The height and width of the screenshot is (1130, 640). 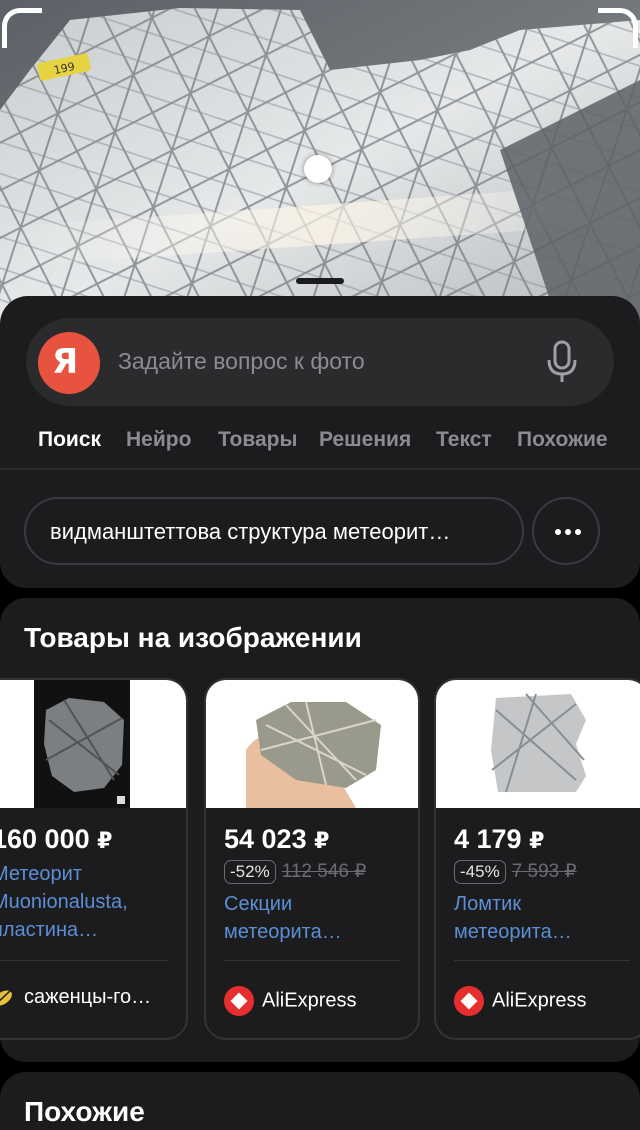 I want to click on search-tabs: Поиск Нейро Товары Решения Текст Похожие, so click(x=320, y=447).